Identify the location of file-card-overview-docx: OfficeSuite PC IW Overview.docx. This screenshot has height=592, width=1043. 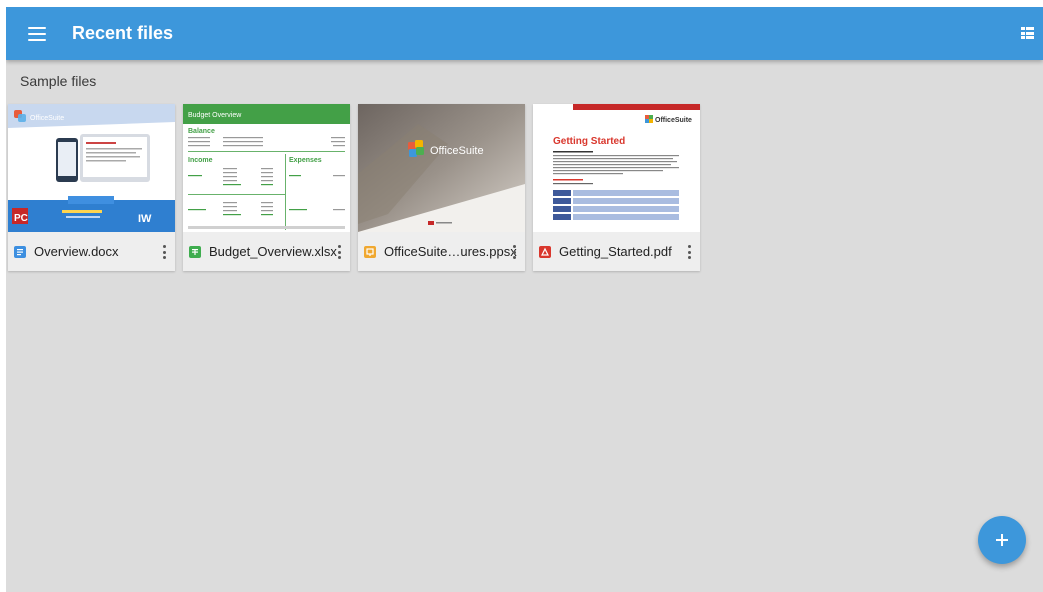
(91, 187).